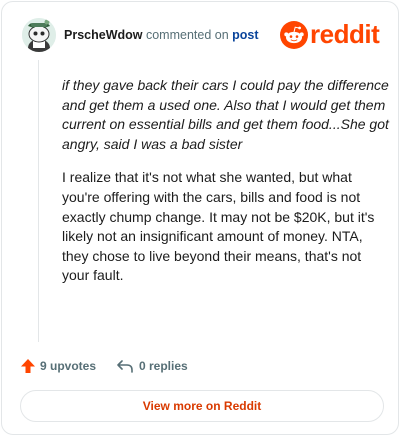 This screenshot has height=436, width=400. What do you see at coordinates (125, 366) in the screenshot?
I see `reply-arrow-icon` at bounding box center [125, 366].